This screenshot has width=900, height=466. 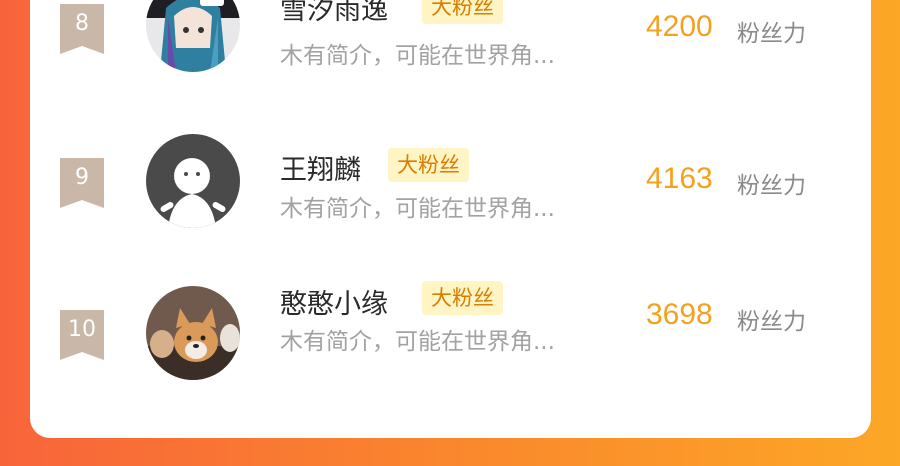 I want to click on anime-girl-avatar-icon, so click(x=193, y=36).